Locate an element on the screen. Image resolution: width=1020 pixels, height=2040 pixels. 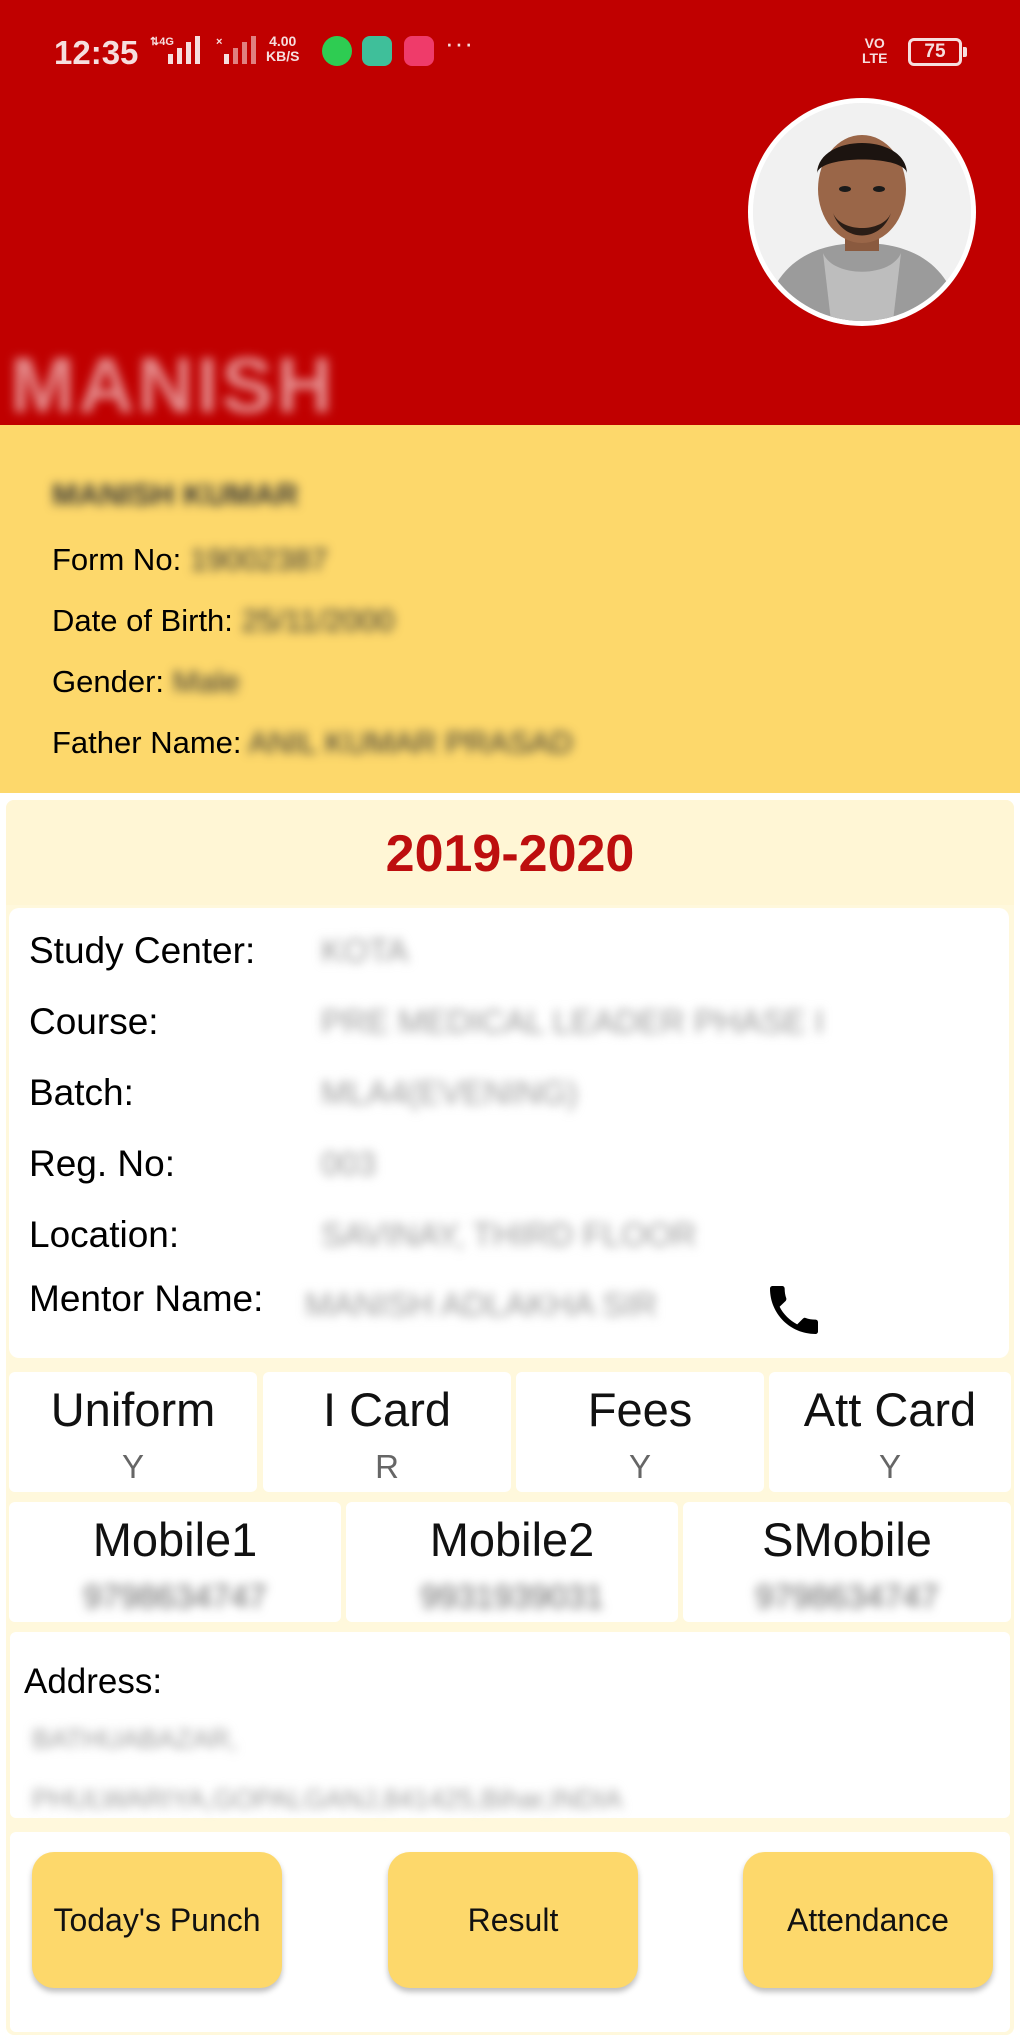
course-value: PRE MEDICAL LEADER PHASE I is located at coordinates (573, 1021).